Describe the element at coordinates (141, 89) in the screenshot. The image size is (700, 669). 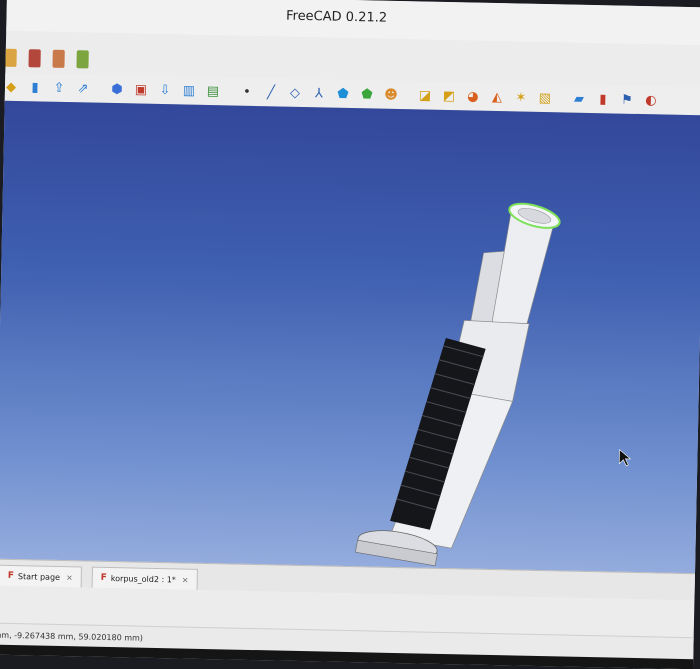
I see `sketch-icon: ▣` at that location.